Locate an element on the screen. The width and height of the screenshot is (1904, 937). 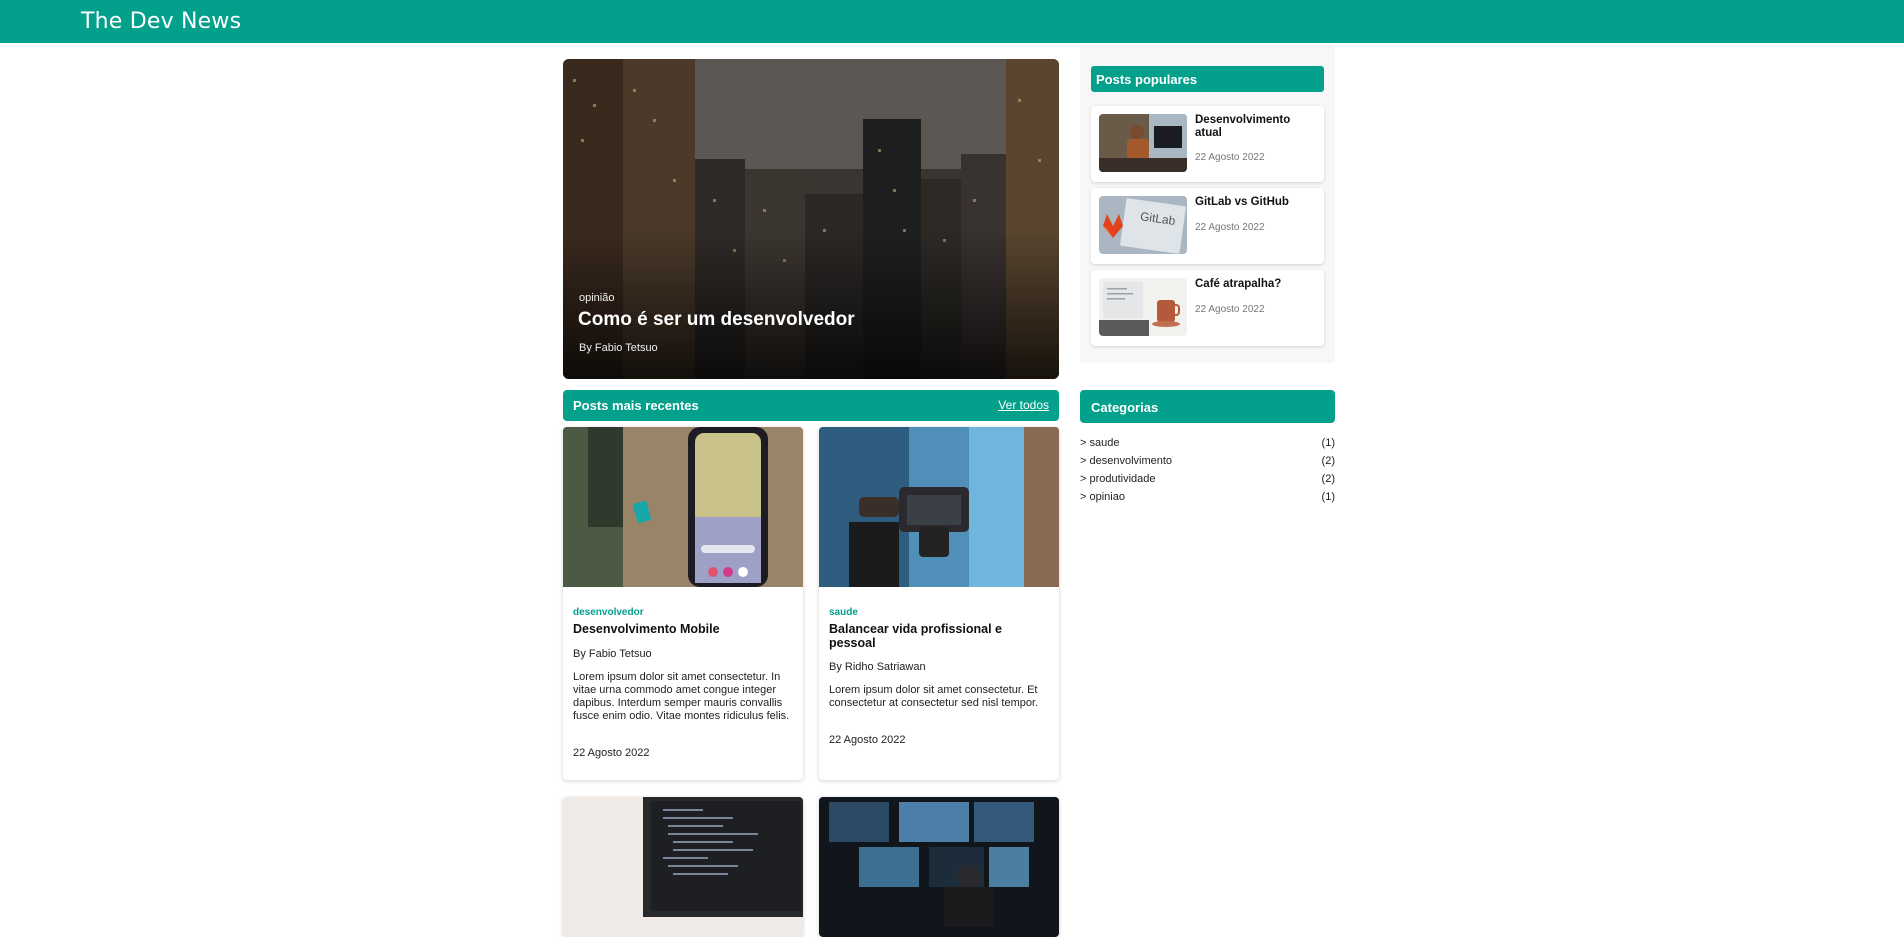
hero-title: Como é ser um desenvolvedor is located at coordinates (716, 320).